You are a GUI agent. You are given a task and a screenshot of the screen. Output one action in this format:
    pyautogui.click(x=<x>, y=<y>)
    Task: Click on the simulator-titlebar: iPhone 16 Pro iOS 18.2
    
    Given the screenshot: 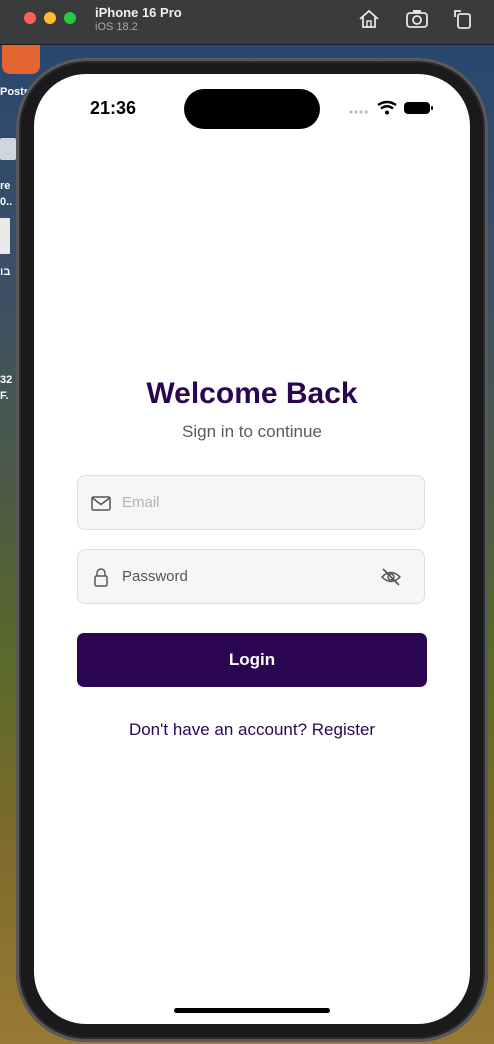 What is the action you would take?
    pyautogui.click(x=247, y=22)
    